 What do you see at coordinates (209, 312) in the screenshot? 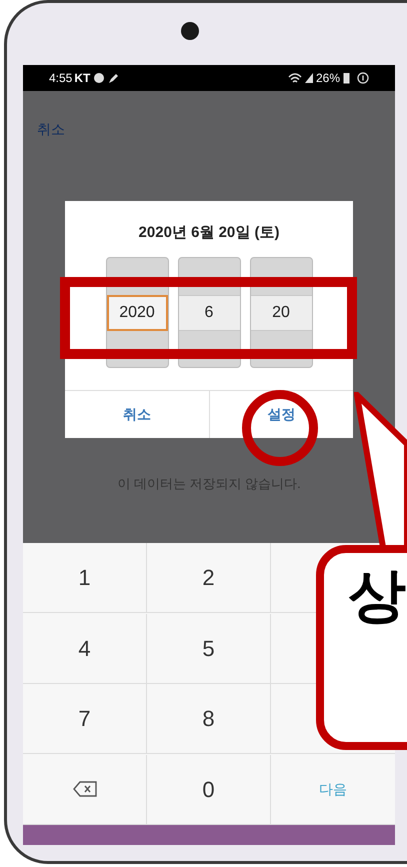
I see `picker-value-field: 6` at bounding box center [209, 312].